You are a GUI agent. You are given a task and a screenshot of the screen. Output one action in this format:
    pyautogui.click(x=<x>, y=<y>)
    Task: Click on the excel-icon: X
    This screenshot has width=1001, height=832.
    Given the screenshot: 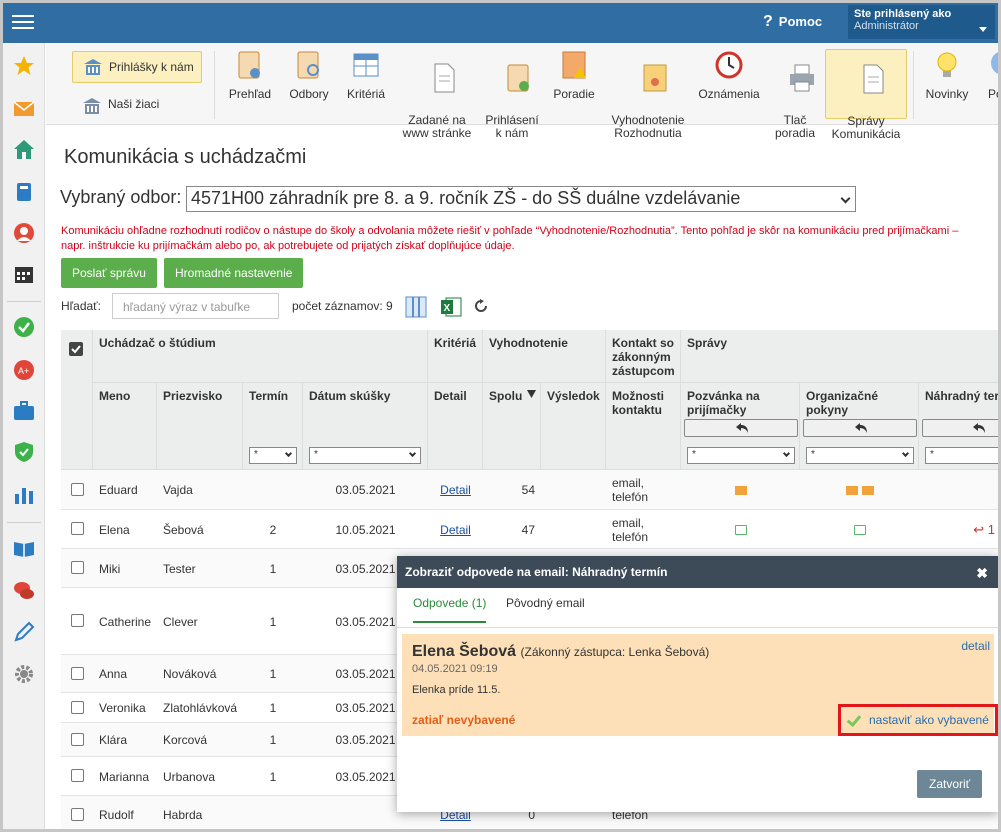 What is the action you would take?
    pyautogui.click(x=451, y=307)
    